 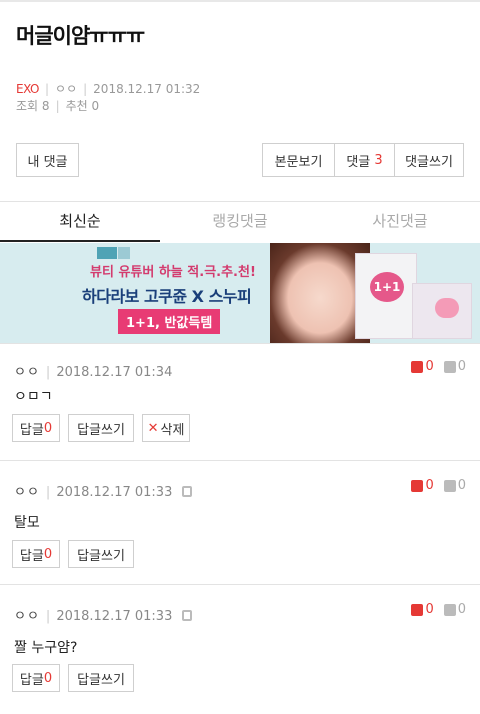 I want to click on brand-logo, so click(x=107, y=253).